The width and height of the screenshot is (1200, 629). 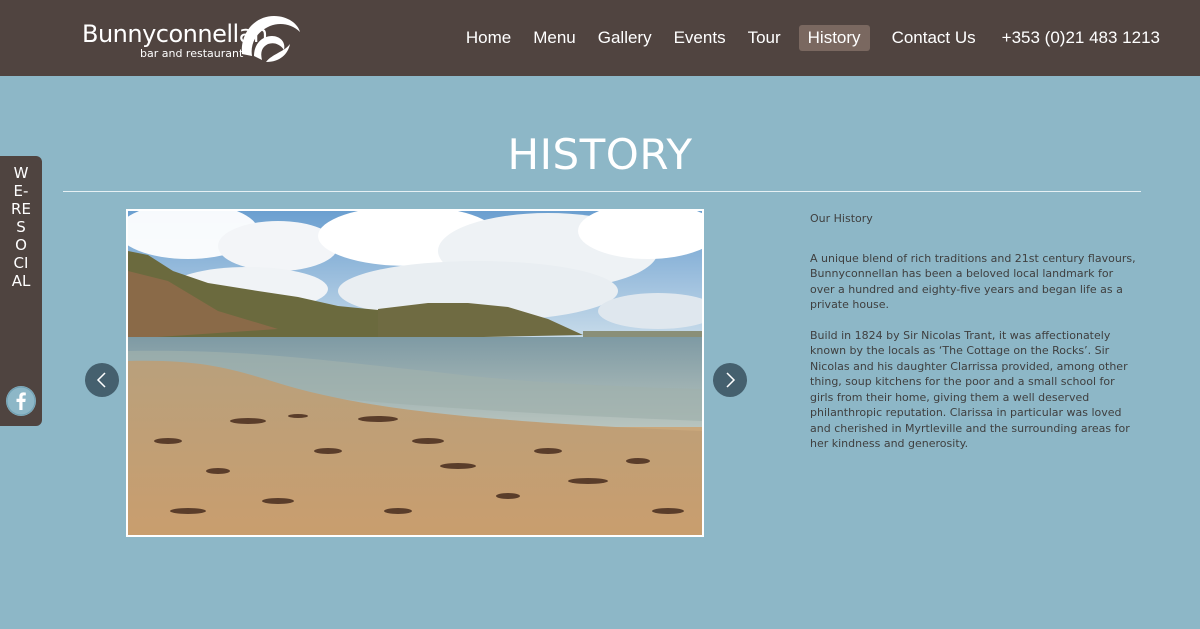 What do you see at coordinates (625, 38) in the screenshot?
I see `nav-gallery: Gallery` at bounding box center [625, 38].